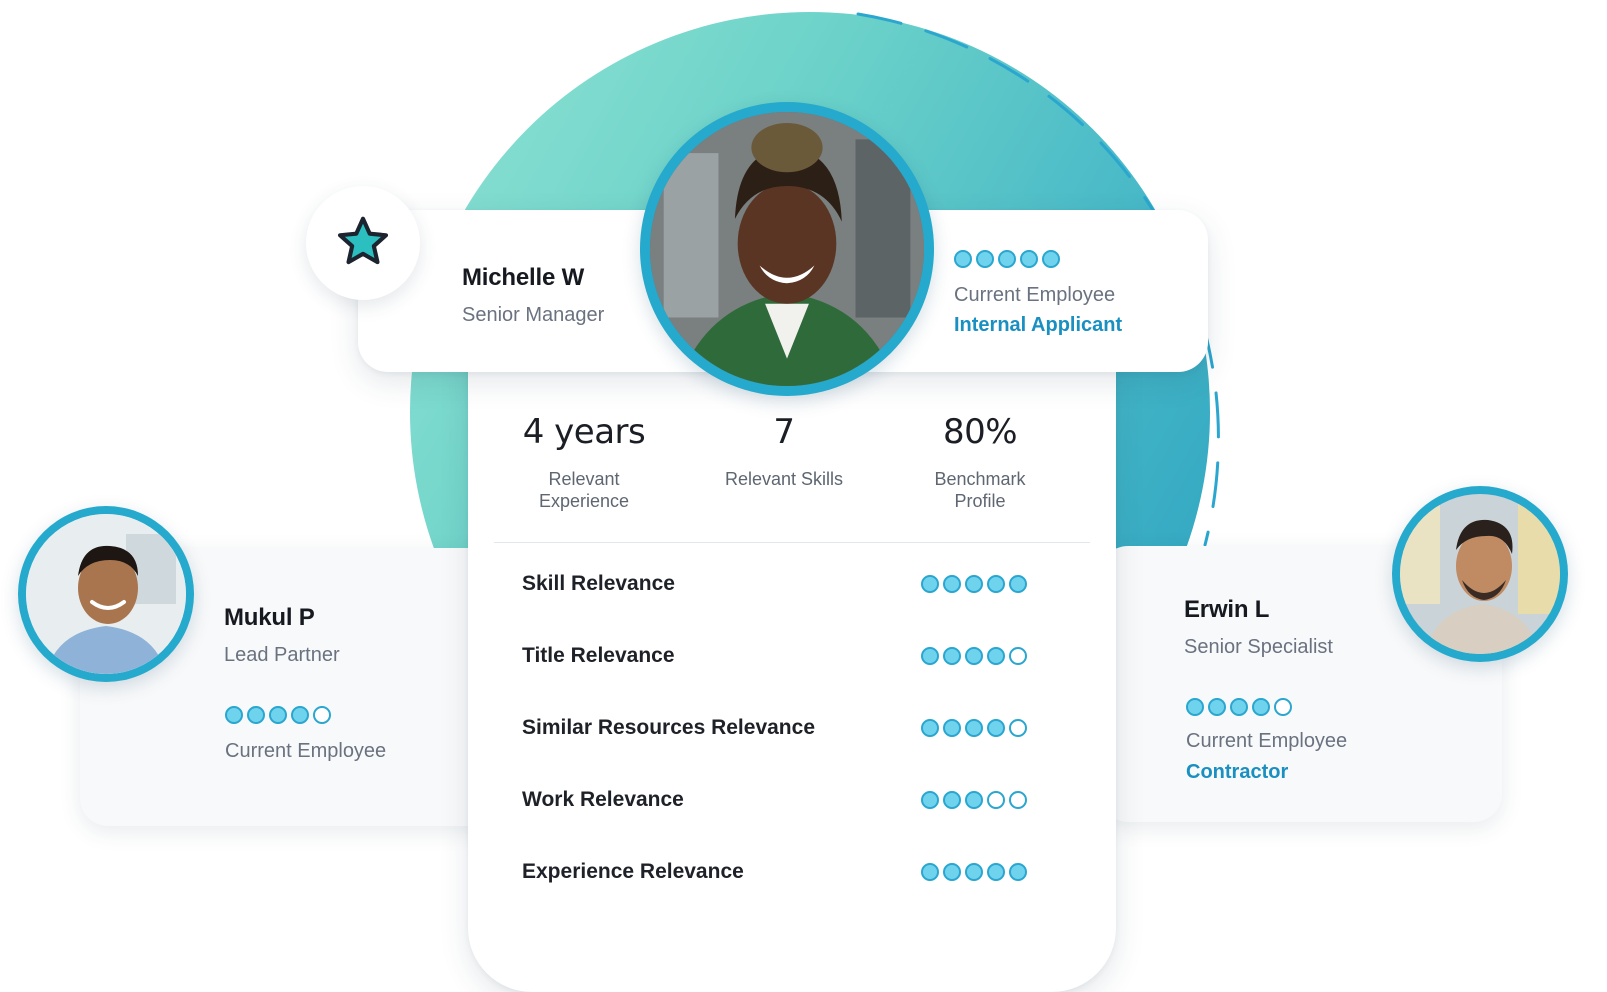 This screenshot has height=992, width=1607. What do you see at coordinates (603, 799) in the screenshot?
I see `relevance-label: Work Relevance` at bounding box center [603, 799].